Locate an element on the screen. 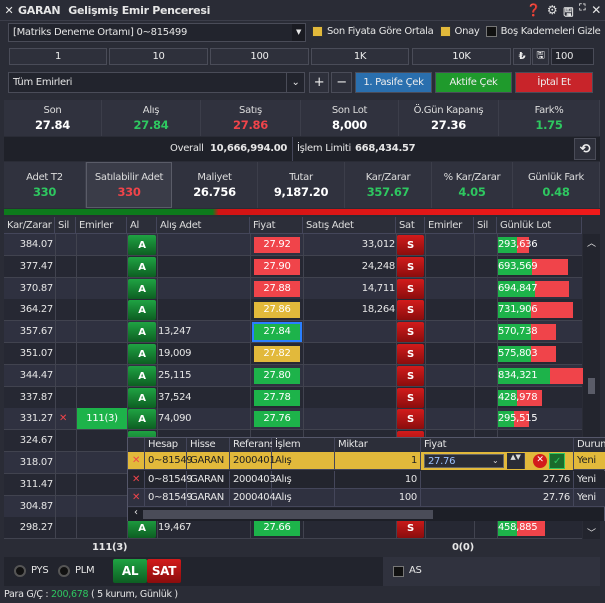 The image size is (605, 603). close-icon: ✕ is located at coordinates (9, 10).